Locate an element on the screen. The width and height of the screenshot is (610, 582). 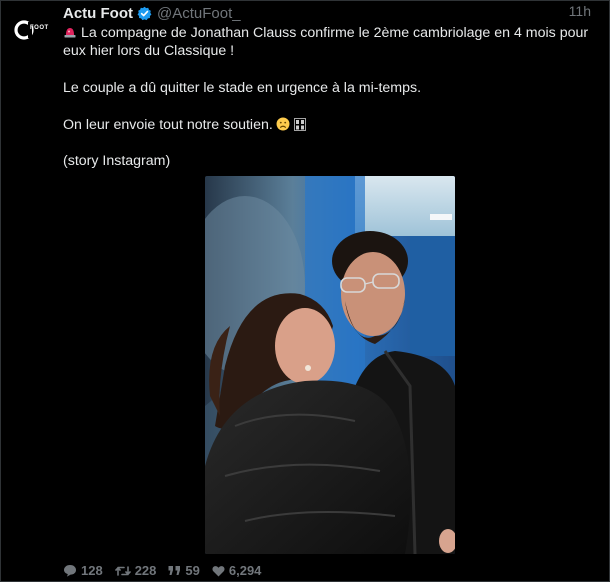
quote-icon is located at coordinates (174, 570).